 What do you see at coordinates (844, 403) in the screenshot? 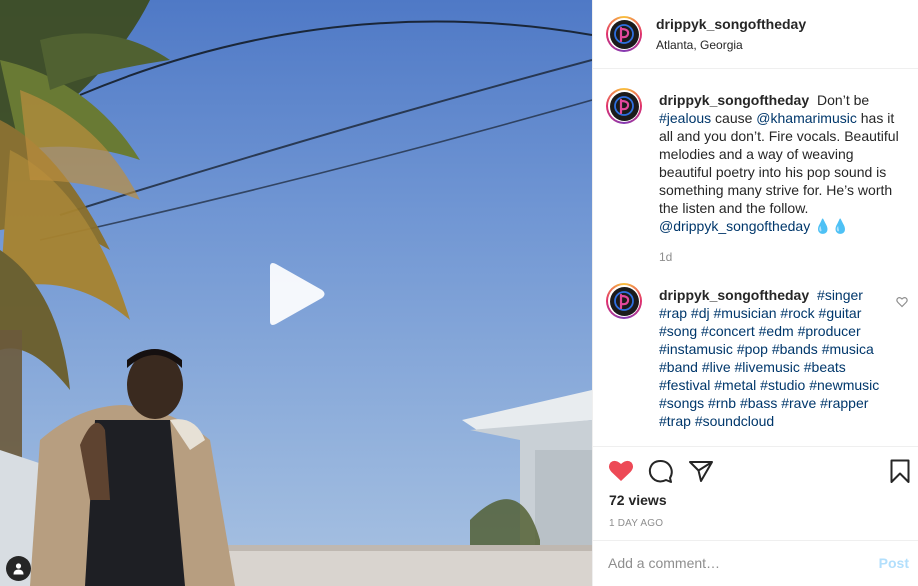
I see `hashtag-link: #rapper` at bounding box center [844, 403].